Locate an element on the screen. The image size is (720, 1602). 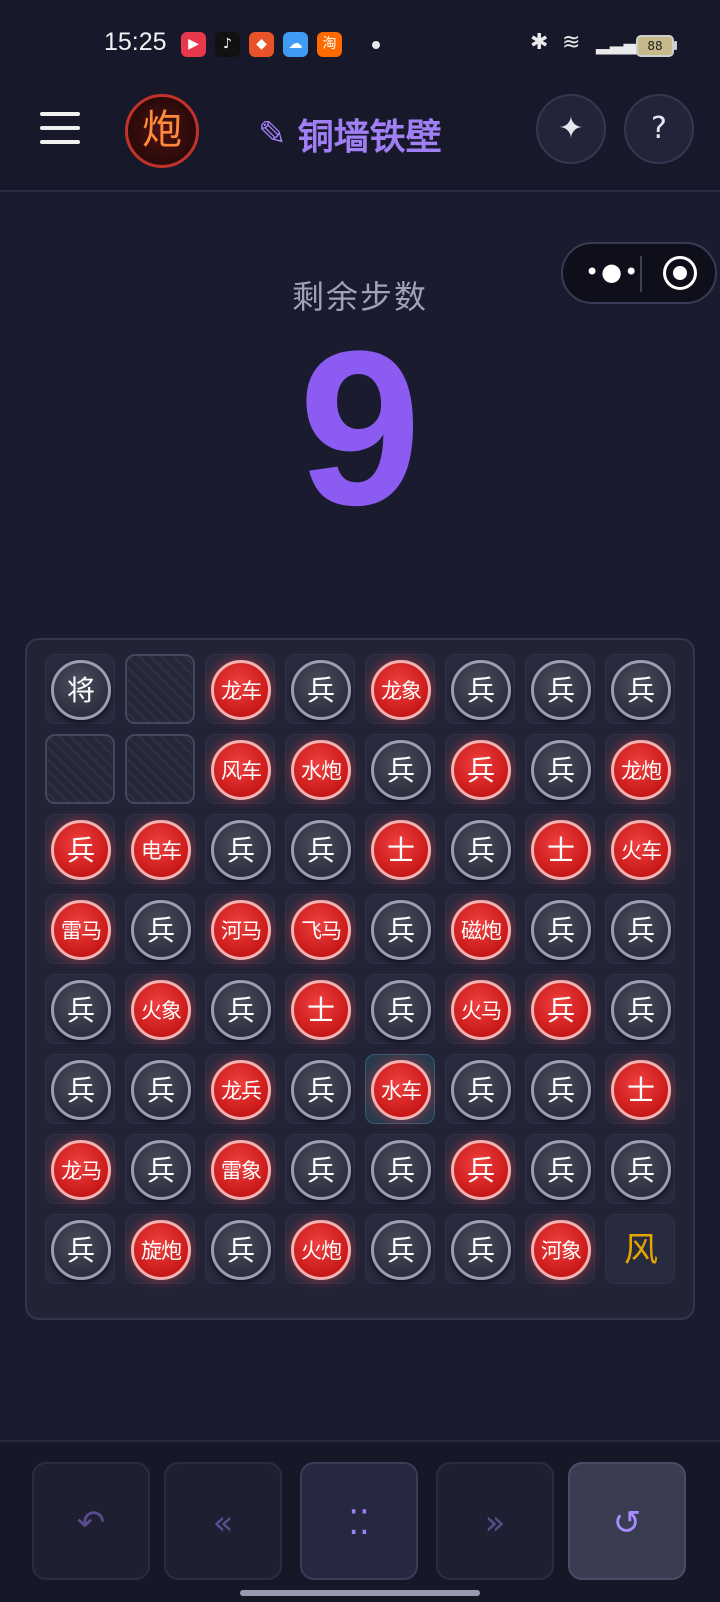
board-cell: 火炮 is located at coordinates (320, 1249).